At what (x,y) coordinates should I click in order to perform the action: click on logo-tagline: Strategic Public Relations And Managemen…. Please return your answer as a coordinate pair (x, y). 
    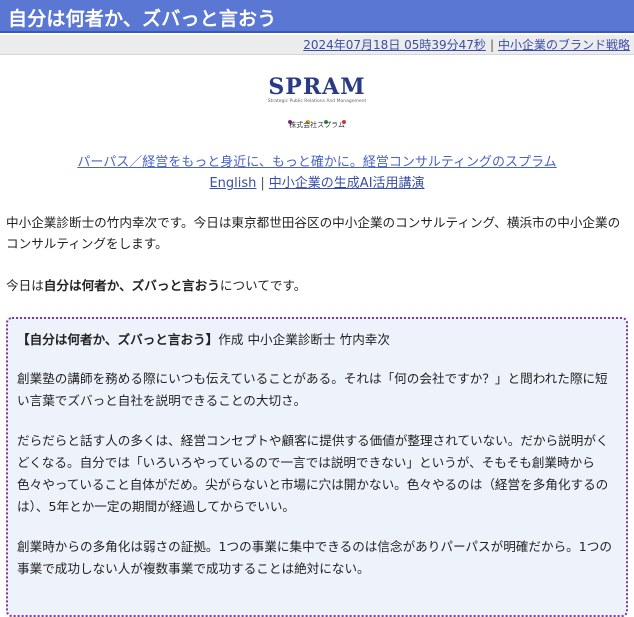
    Looking at the image, I should click on (317, 101).